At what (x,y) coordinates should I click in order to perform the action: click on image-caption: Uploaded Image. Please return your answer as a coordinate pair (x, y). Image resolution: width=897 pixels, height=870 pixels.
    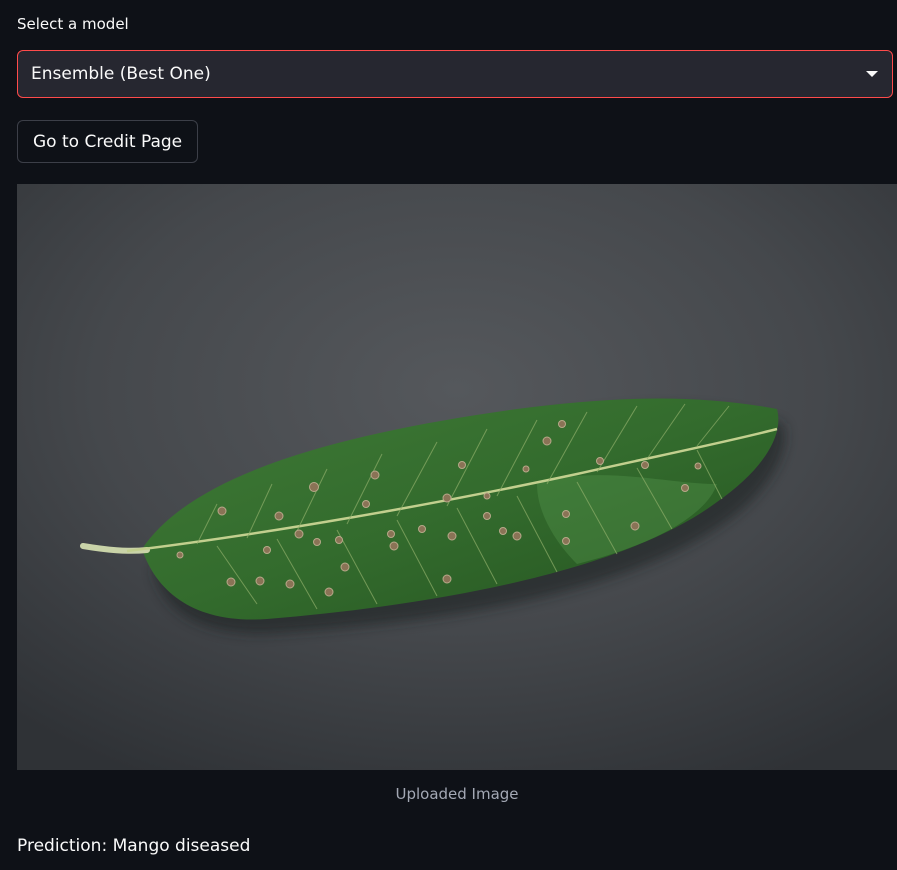
    Looking at the image, I should click on (457, 794).